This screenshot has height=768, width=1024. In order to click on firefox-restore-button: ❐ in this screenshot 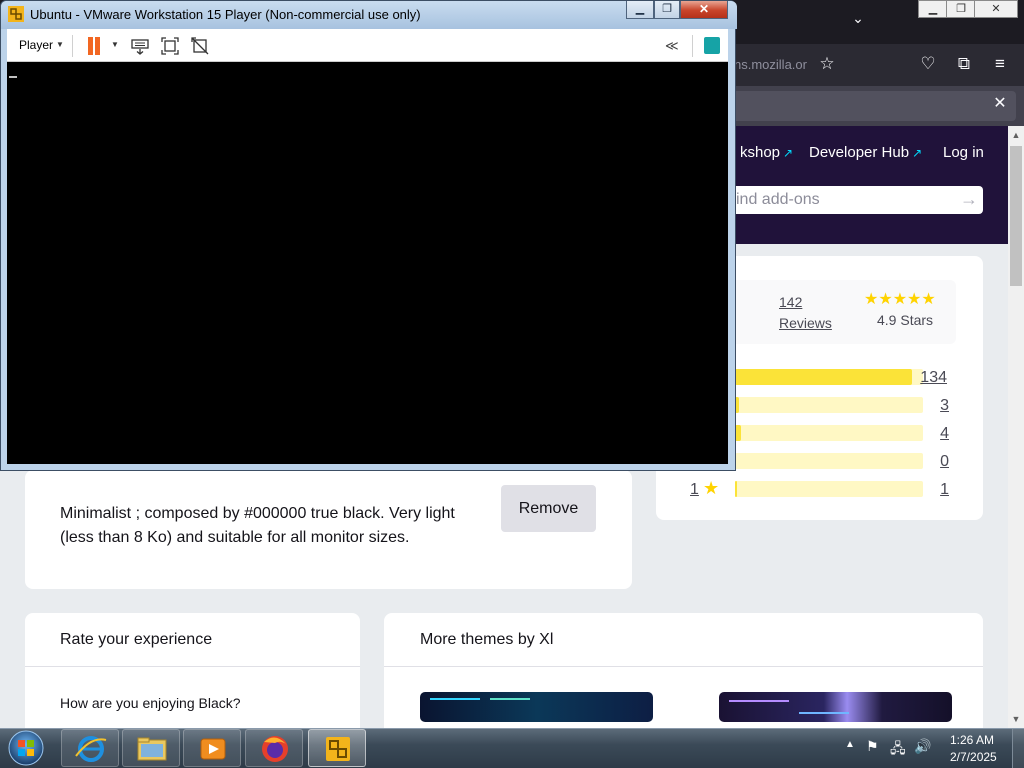, I will do `click(961, 9)`.